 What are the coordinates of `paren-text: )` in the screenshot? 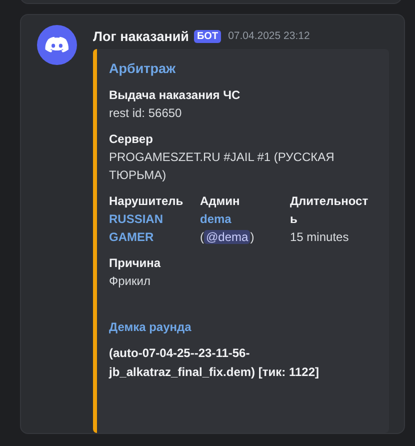 It's located at (252, 237).